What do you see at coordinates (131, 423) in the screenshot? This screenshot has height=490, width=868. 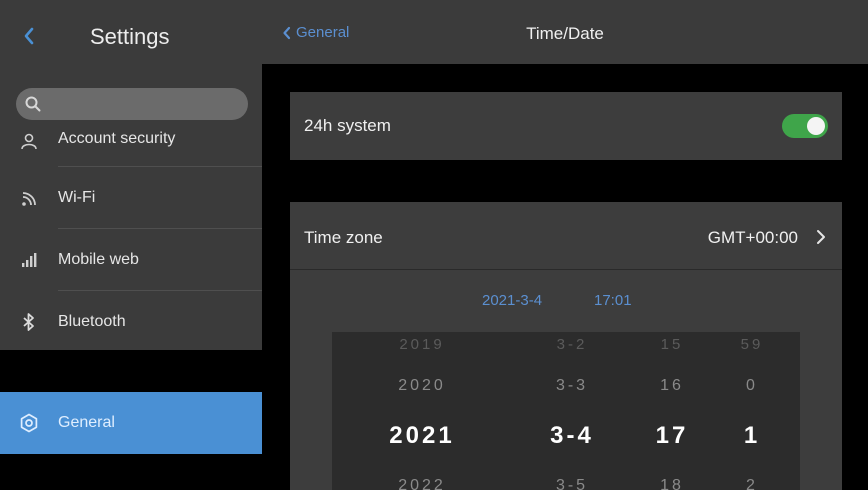 I see `sidebar-item-general: General` at bounding box center [131, 423].